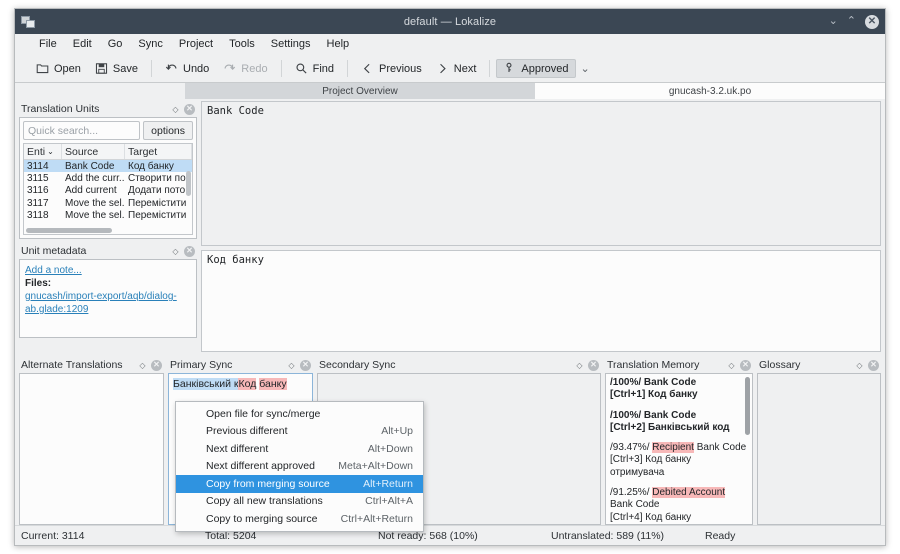 Image resolution: width=900 pixels, height=554 pixels. Describe the element at coordinates (38, 216) in the screenshot. I see `cell-entry: 3118` at that location.